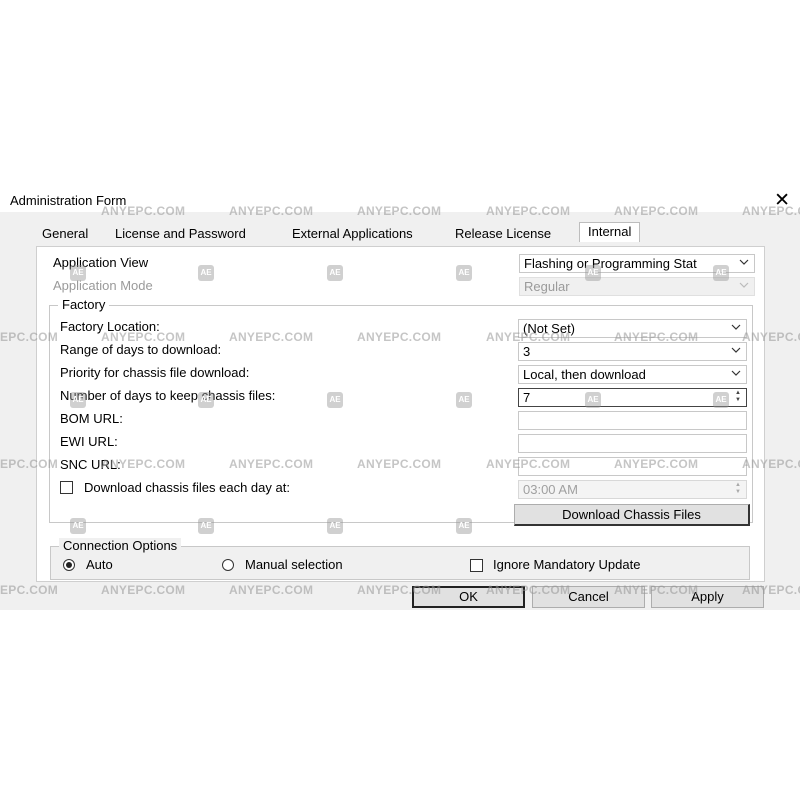 The height and width of the screenshot is (800, 800). Describe the element at coordinates (168, 395) in the screenshot. I see `keep-days-label: Number of days to keep chassis files:` at that location.